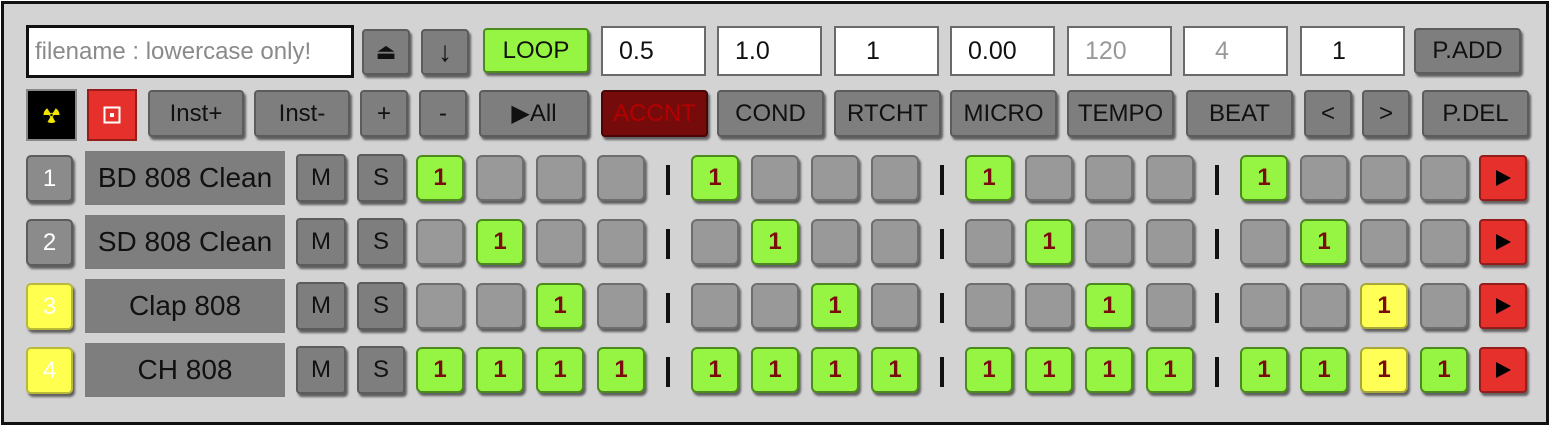 The width and height of the screenshot is (1556, 432). What do you see at coordinates (895, 370) in the screenshot?
I see `step-8: 1` at bounding box center [895, 370].